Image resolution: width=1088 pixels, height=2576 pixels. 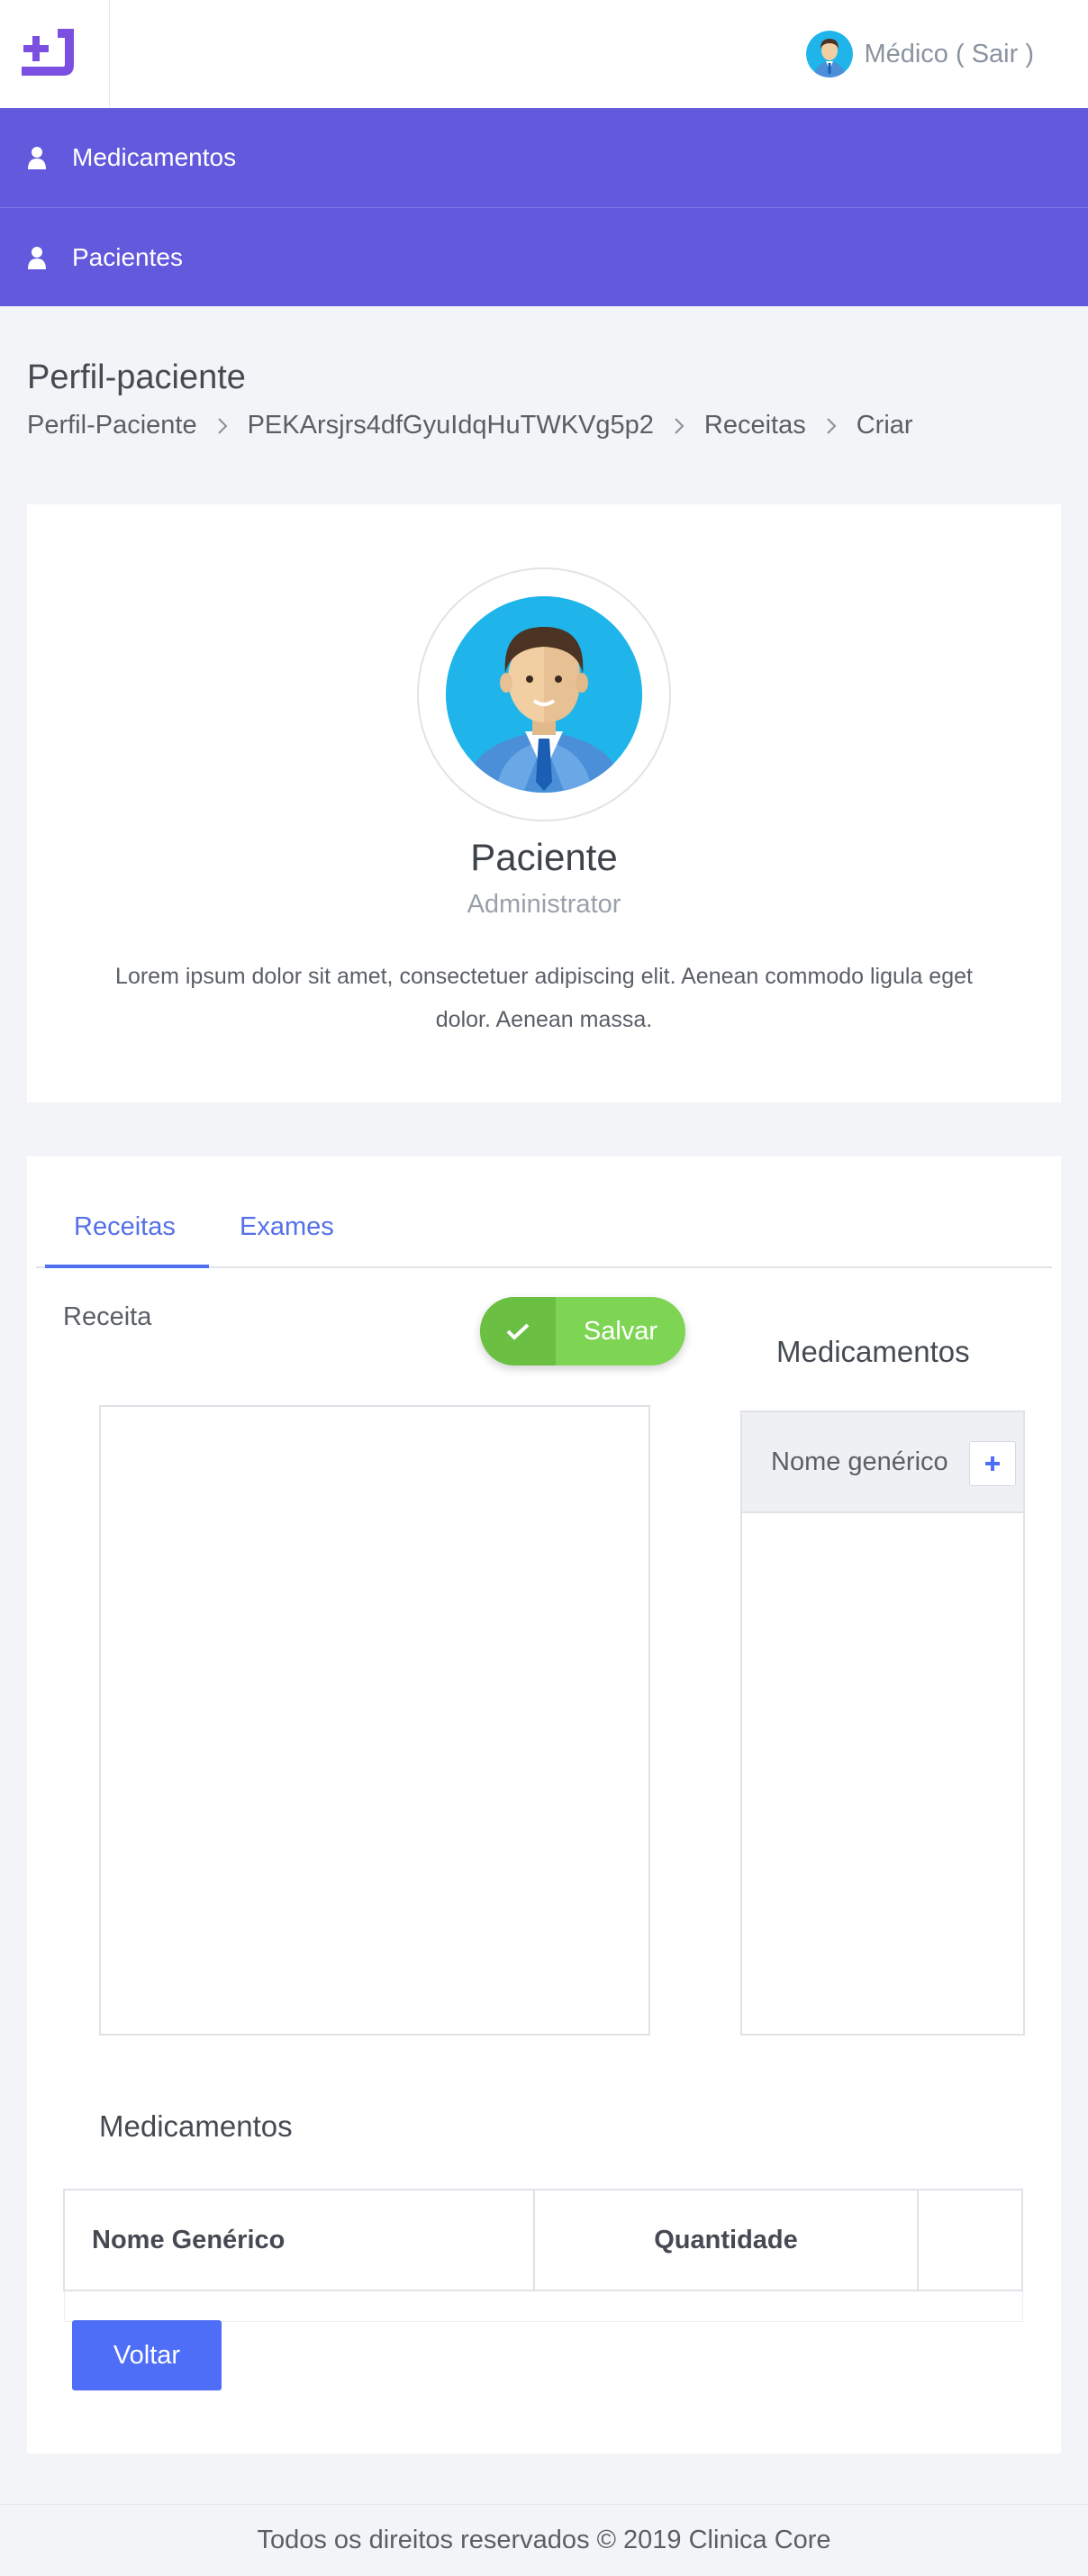 I want to click on nav-item-pacientes: Pacientes, so click(x=544, y=256).